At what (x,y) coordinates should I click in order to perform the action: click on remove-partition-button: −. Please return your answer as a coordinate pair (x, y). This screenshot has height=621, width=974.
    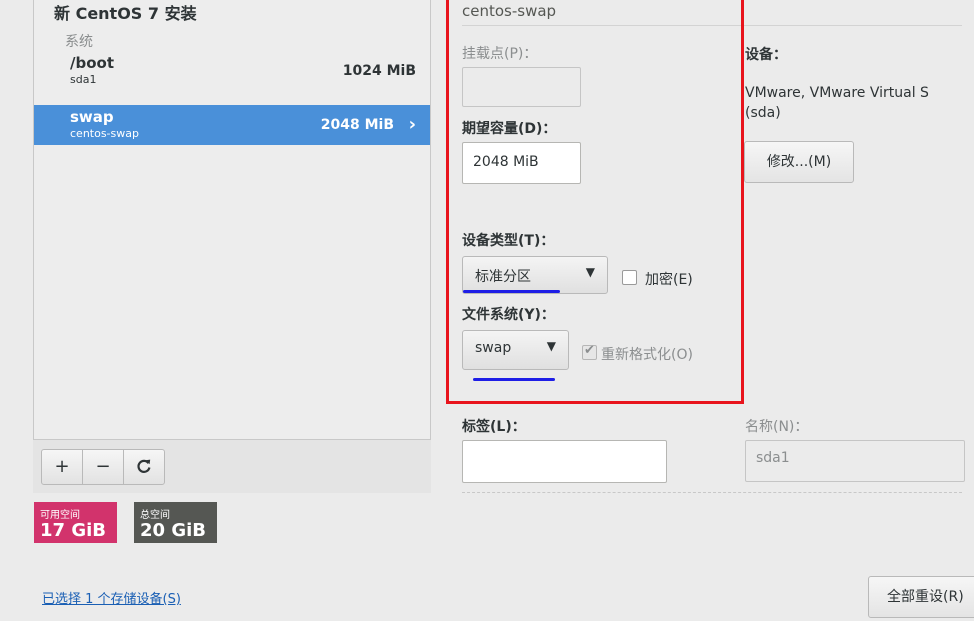
    Looking at the image, I should click on (103, 467).